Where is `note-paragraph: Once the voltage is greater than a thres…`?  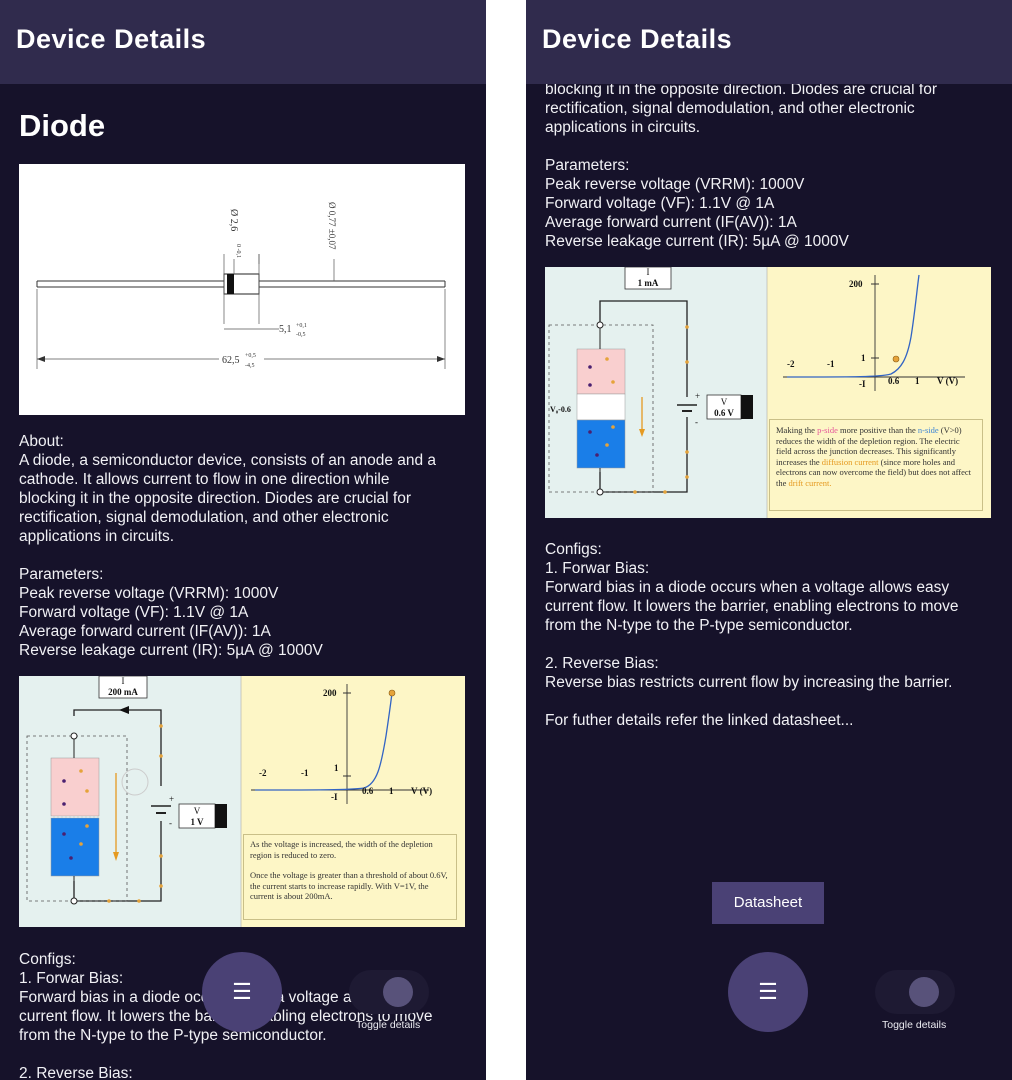
note-paragraph: Once the voltage is greater than a thres… is located at coordinates (349, 885).